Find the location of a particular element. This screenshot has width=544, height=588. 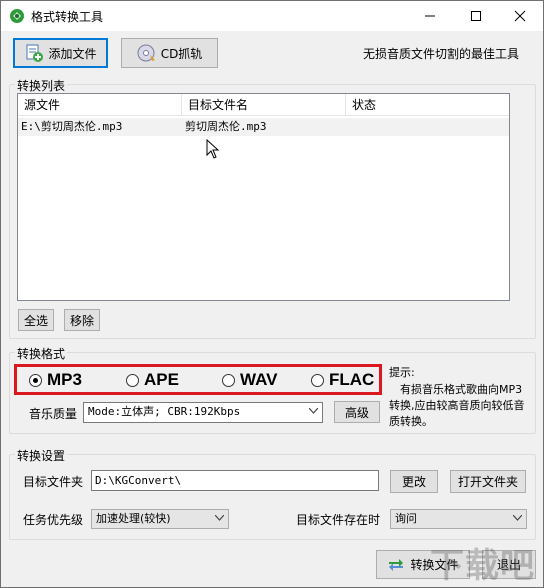

remove-button: 移除 is located at coordinates (82, 320).